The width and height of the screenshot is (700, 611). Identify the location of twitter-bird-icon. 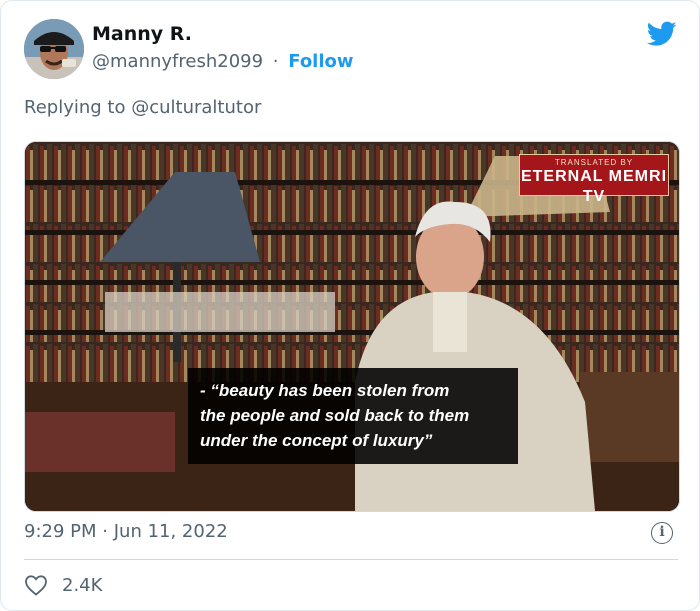
(661, 34).